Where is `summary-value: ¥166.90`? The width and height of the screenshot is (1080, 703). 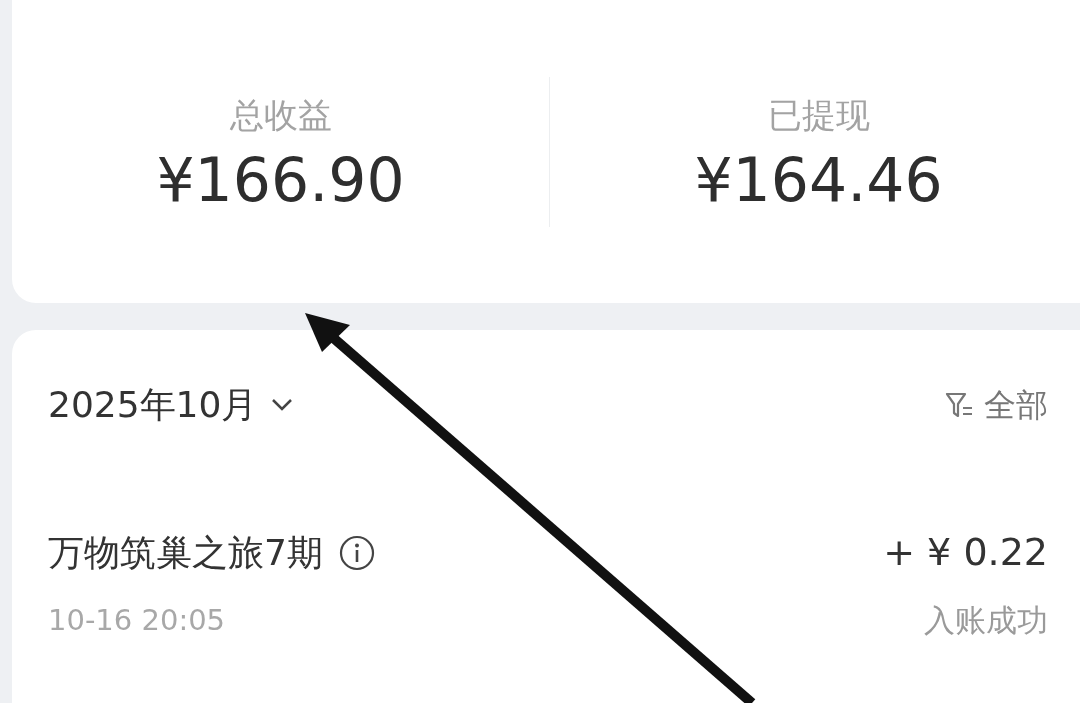
summary-value: ¥166.90 is located at coordinates (280, 180).